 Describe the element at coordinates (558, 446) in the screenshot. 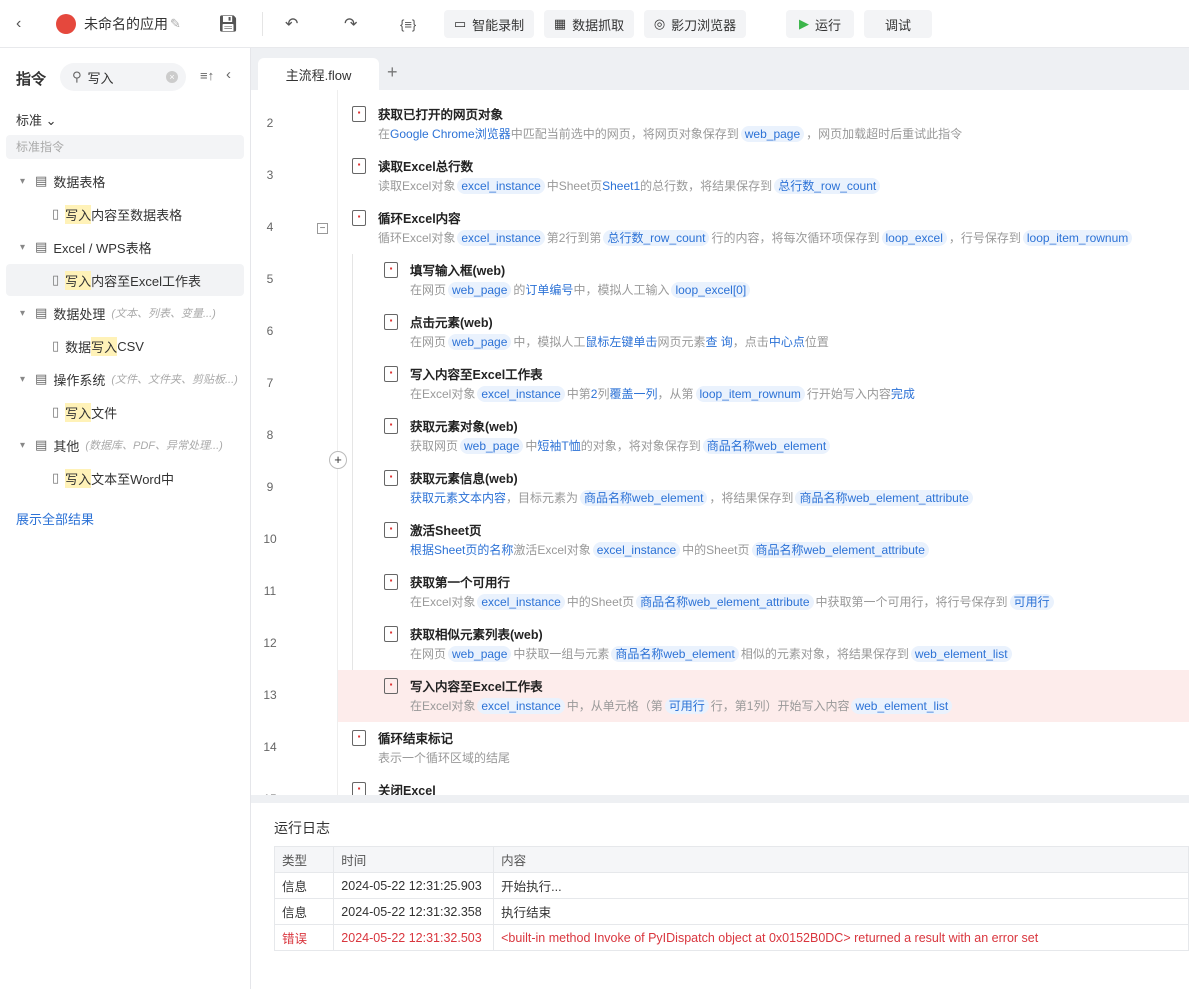

I see `param-link: 短袖T恤` at that location.